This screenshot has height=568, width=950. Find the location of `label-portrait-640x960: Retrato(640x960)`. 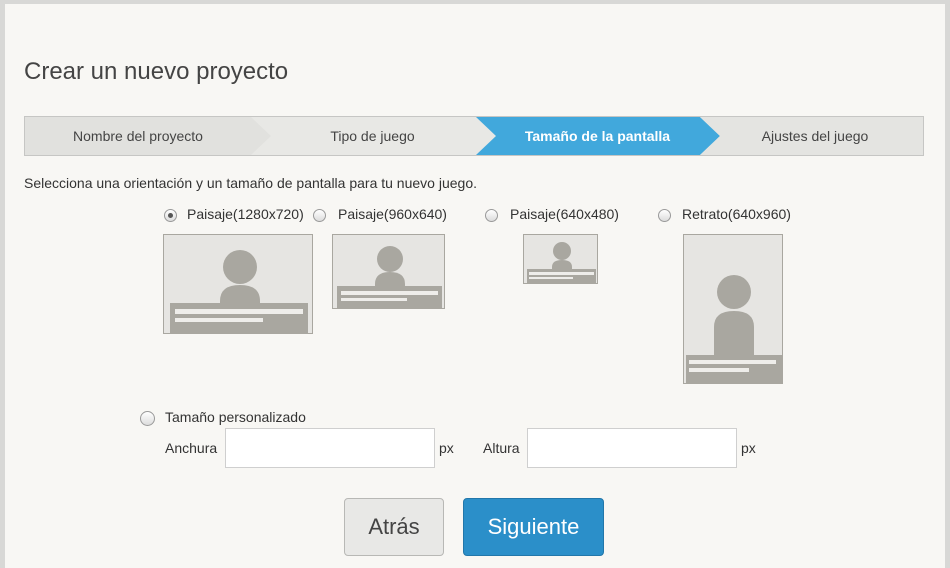

label-portrait-640x960: Retrato(640x960) is located at coordinates (736, 214).